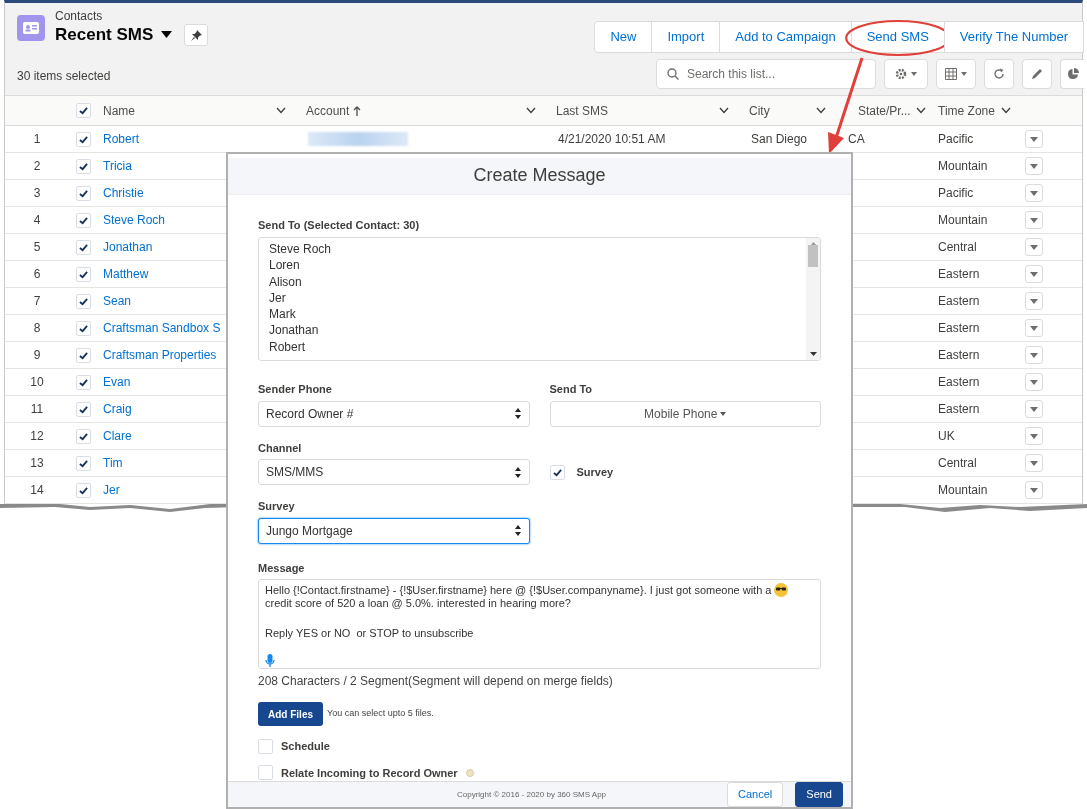 The height and width of the screenshot is (809, 1087). What do you see at coordinates (785, 37) in the screenshot?
I see `action-button: Add to Campaign` at bounding box center [785, 37].